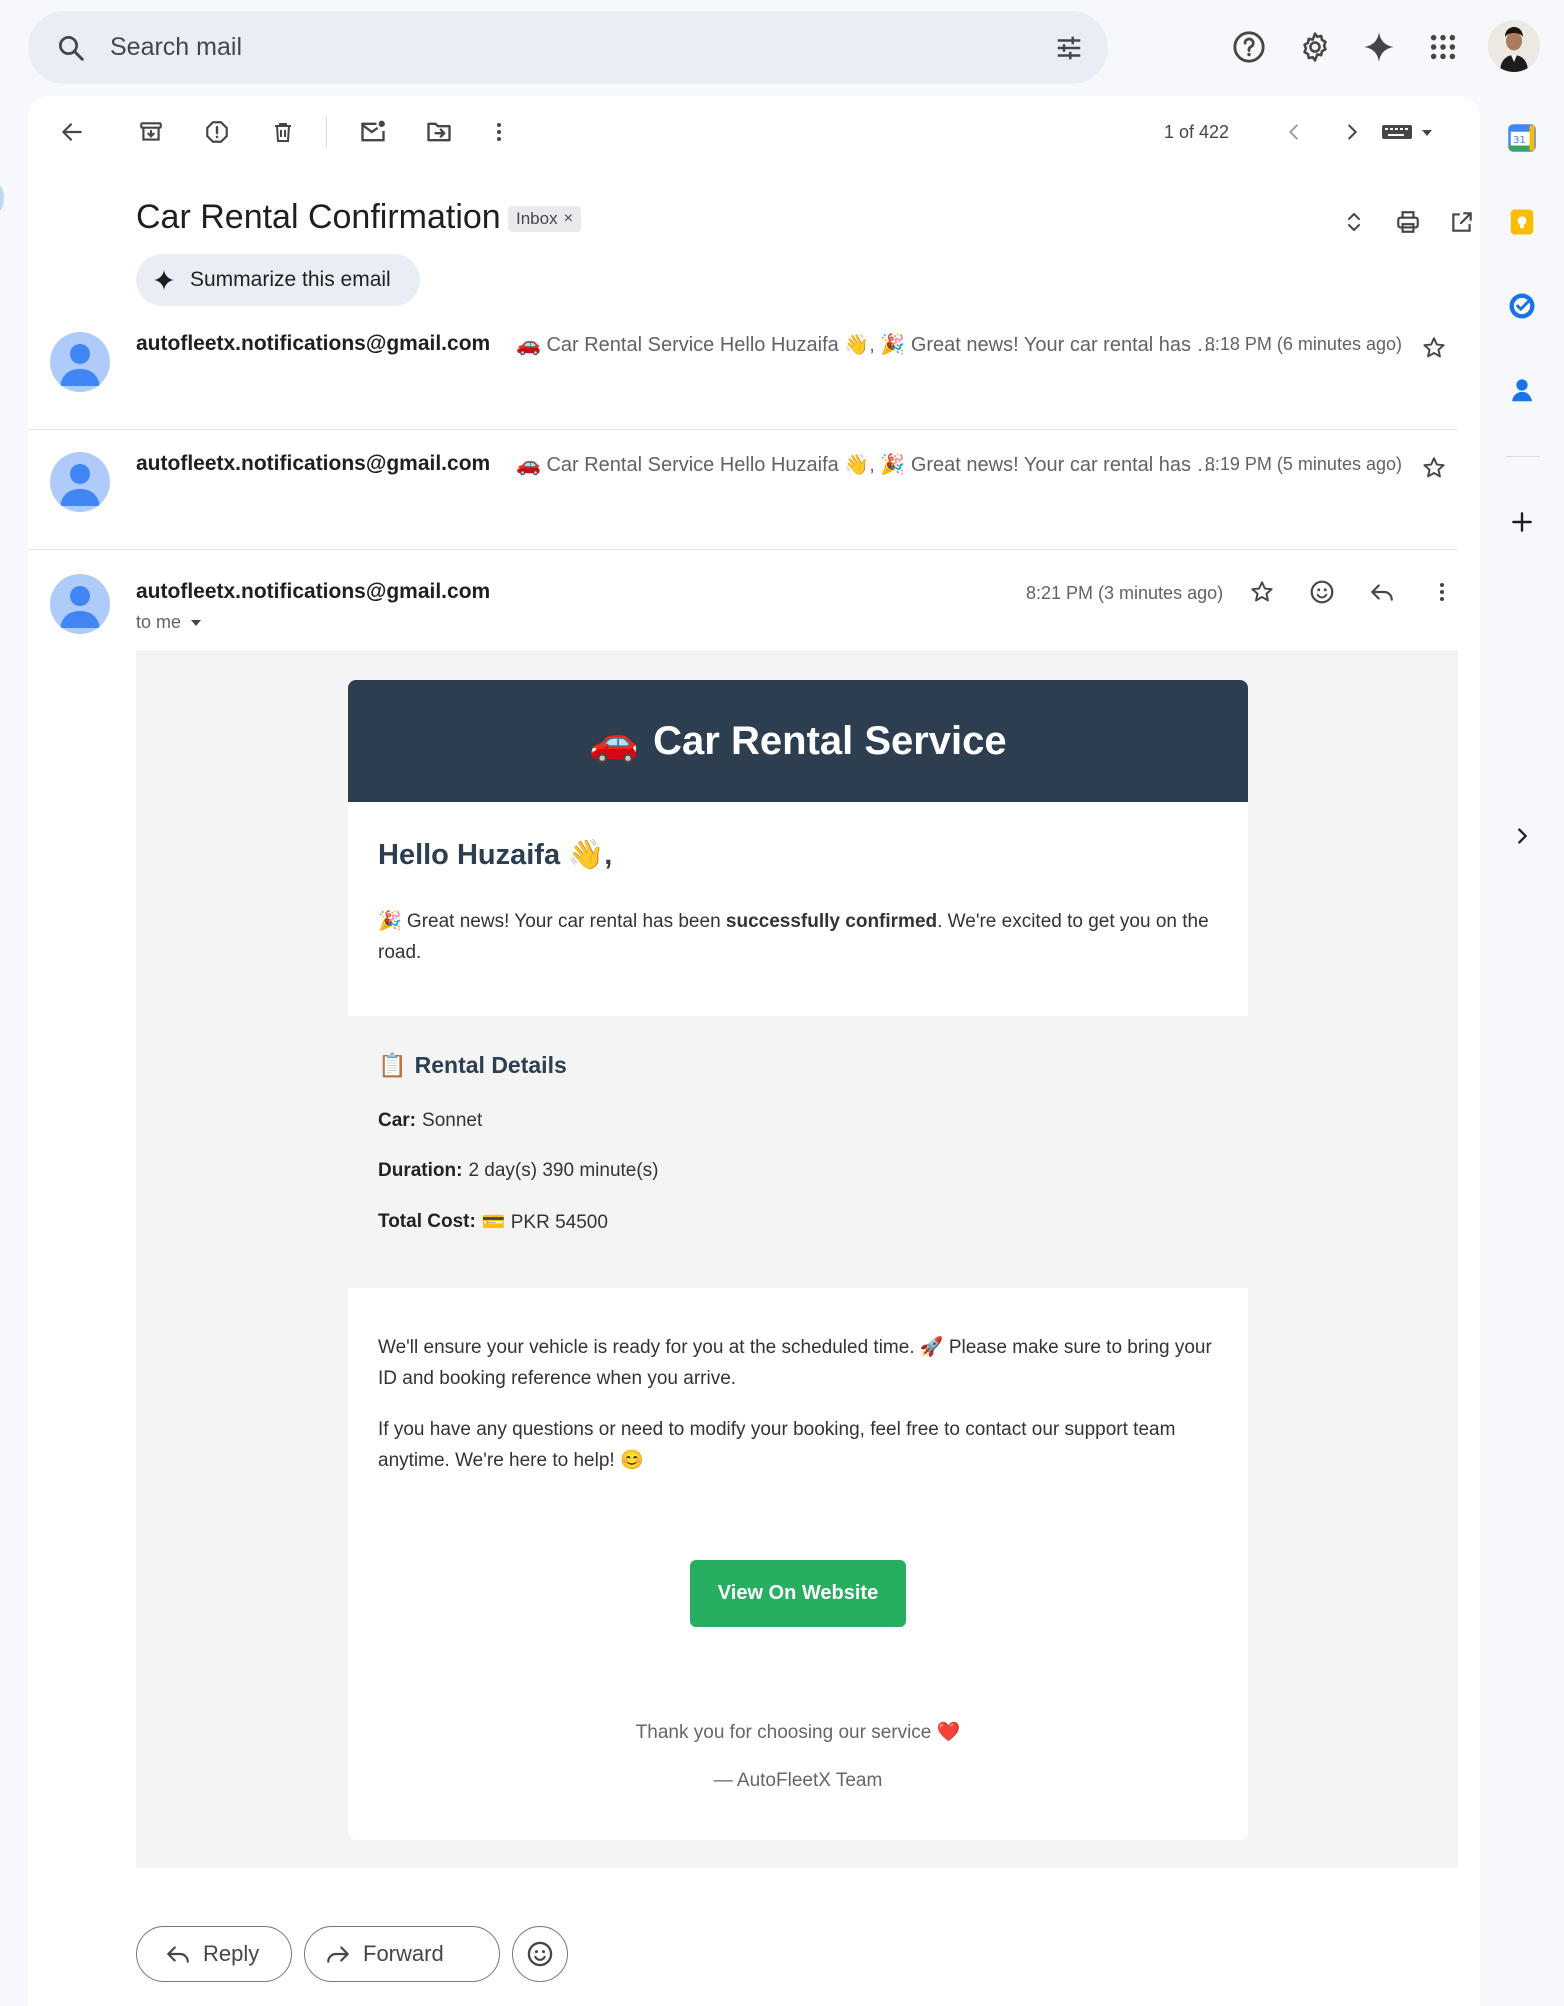 The image size is (1564, 2006). I want to click on get-addons-plus-icon, so click(1522, 522).